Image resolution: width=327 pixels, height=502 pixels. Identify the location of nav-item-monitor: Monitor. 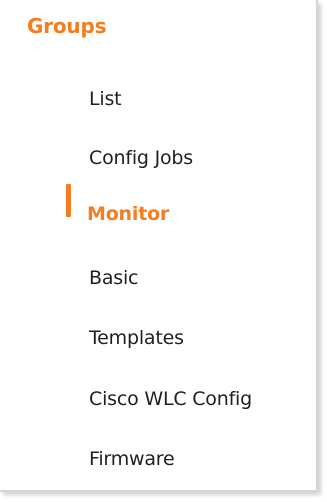
(128, 214).